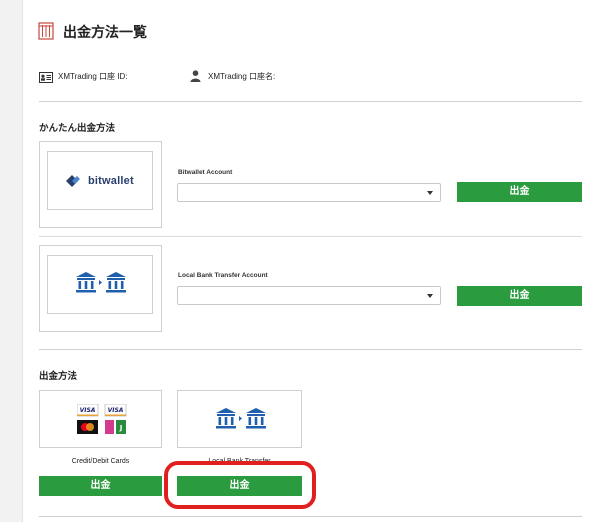 The image size is (616, 522). Describe the element at coordinates (77, 128) in the screenshot. I see `quick-methods-title: かんたん出金方法` at that location.